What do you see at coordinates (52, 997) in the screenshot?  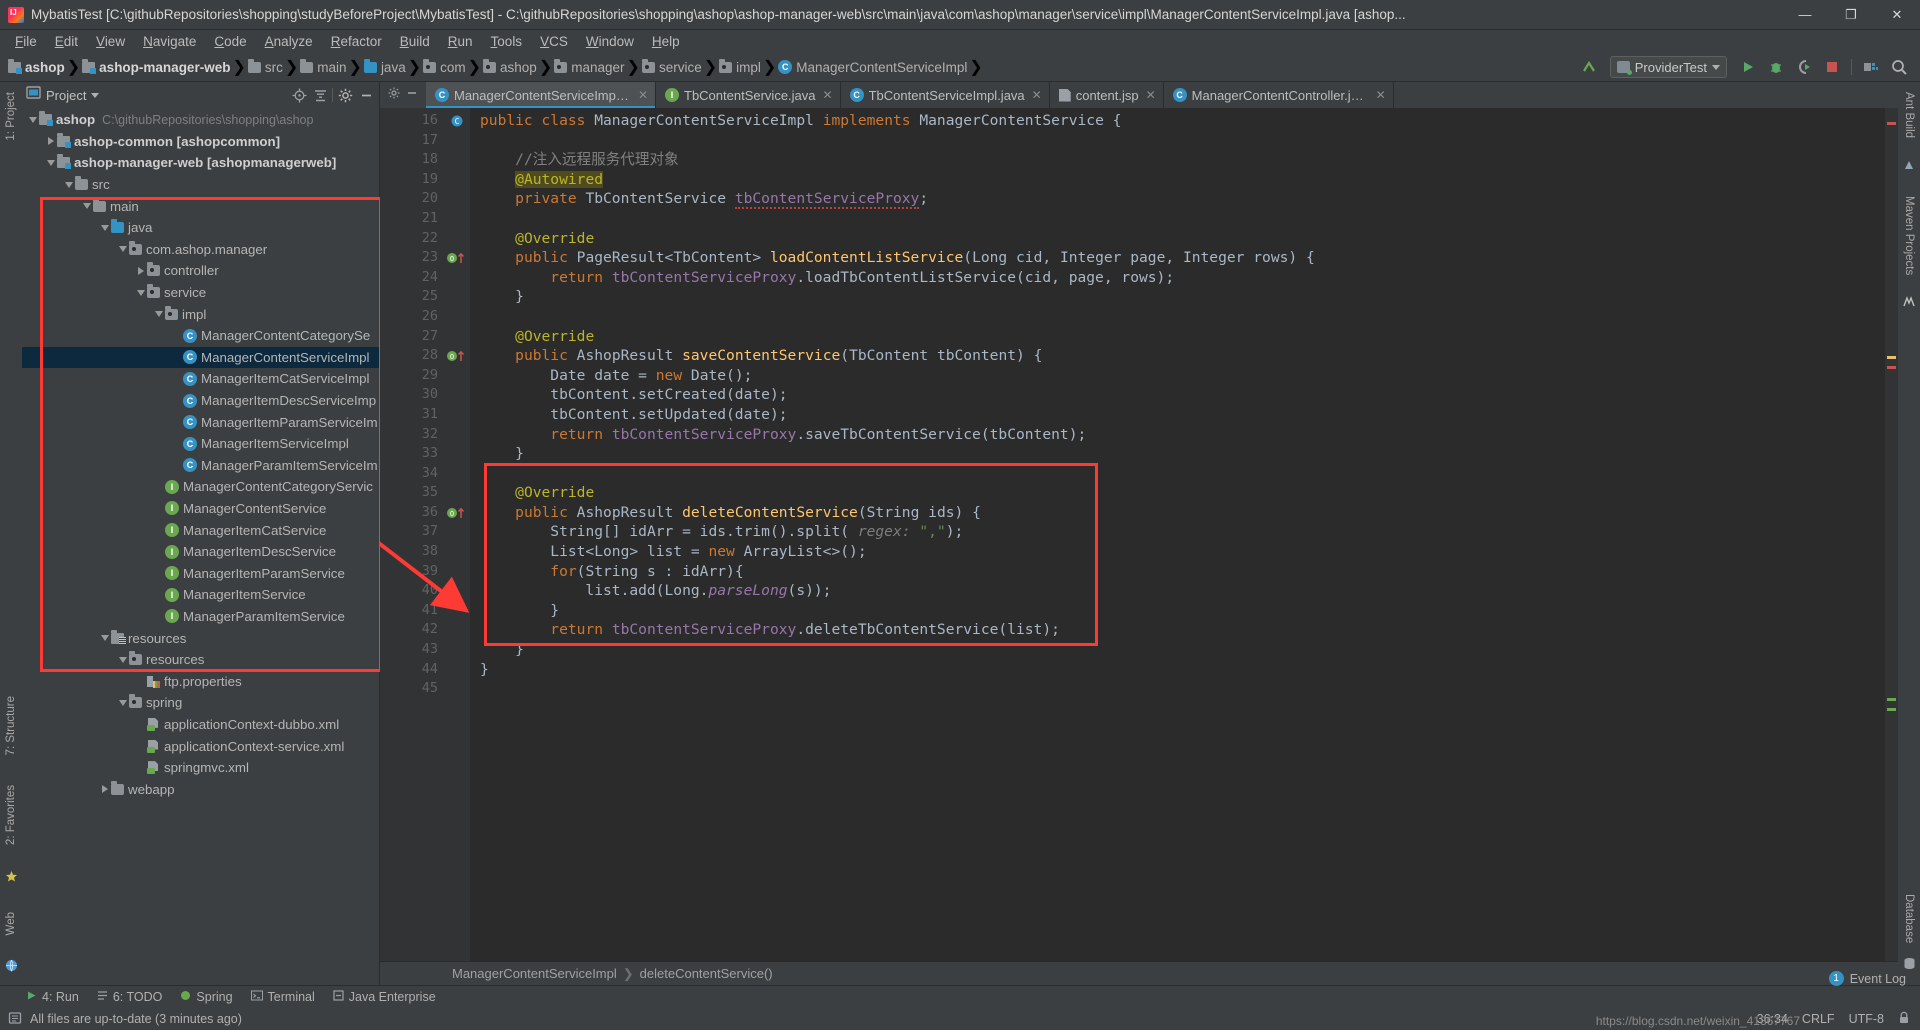 I see `tool-window-button-4-run: 4: Run` at bounding box center [52, 997].